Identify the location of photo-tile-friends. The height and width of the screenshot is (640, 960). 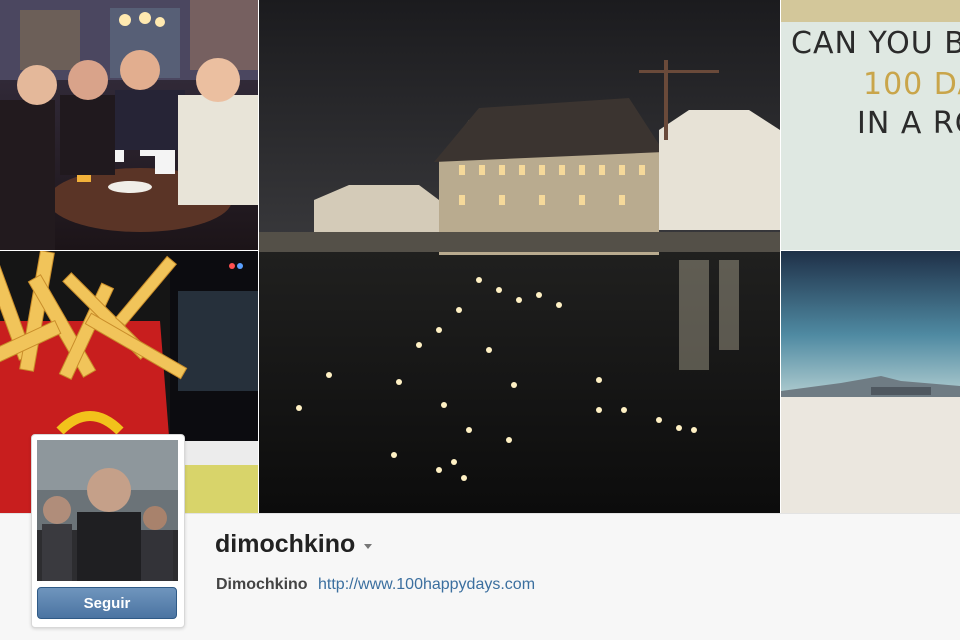
(129, 125).